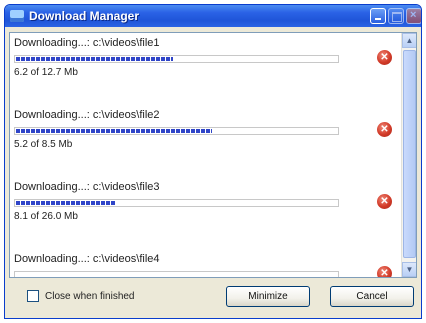  What do you see at coordinates (87, 259) in the screenshot?
I see `download-label: Downloading...: c:\videos\file4` at bounding box center [87, 259].